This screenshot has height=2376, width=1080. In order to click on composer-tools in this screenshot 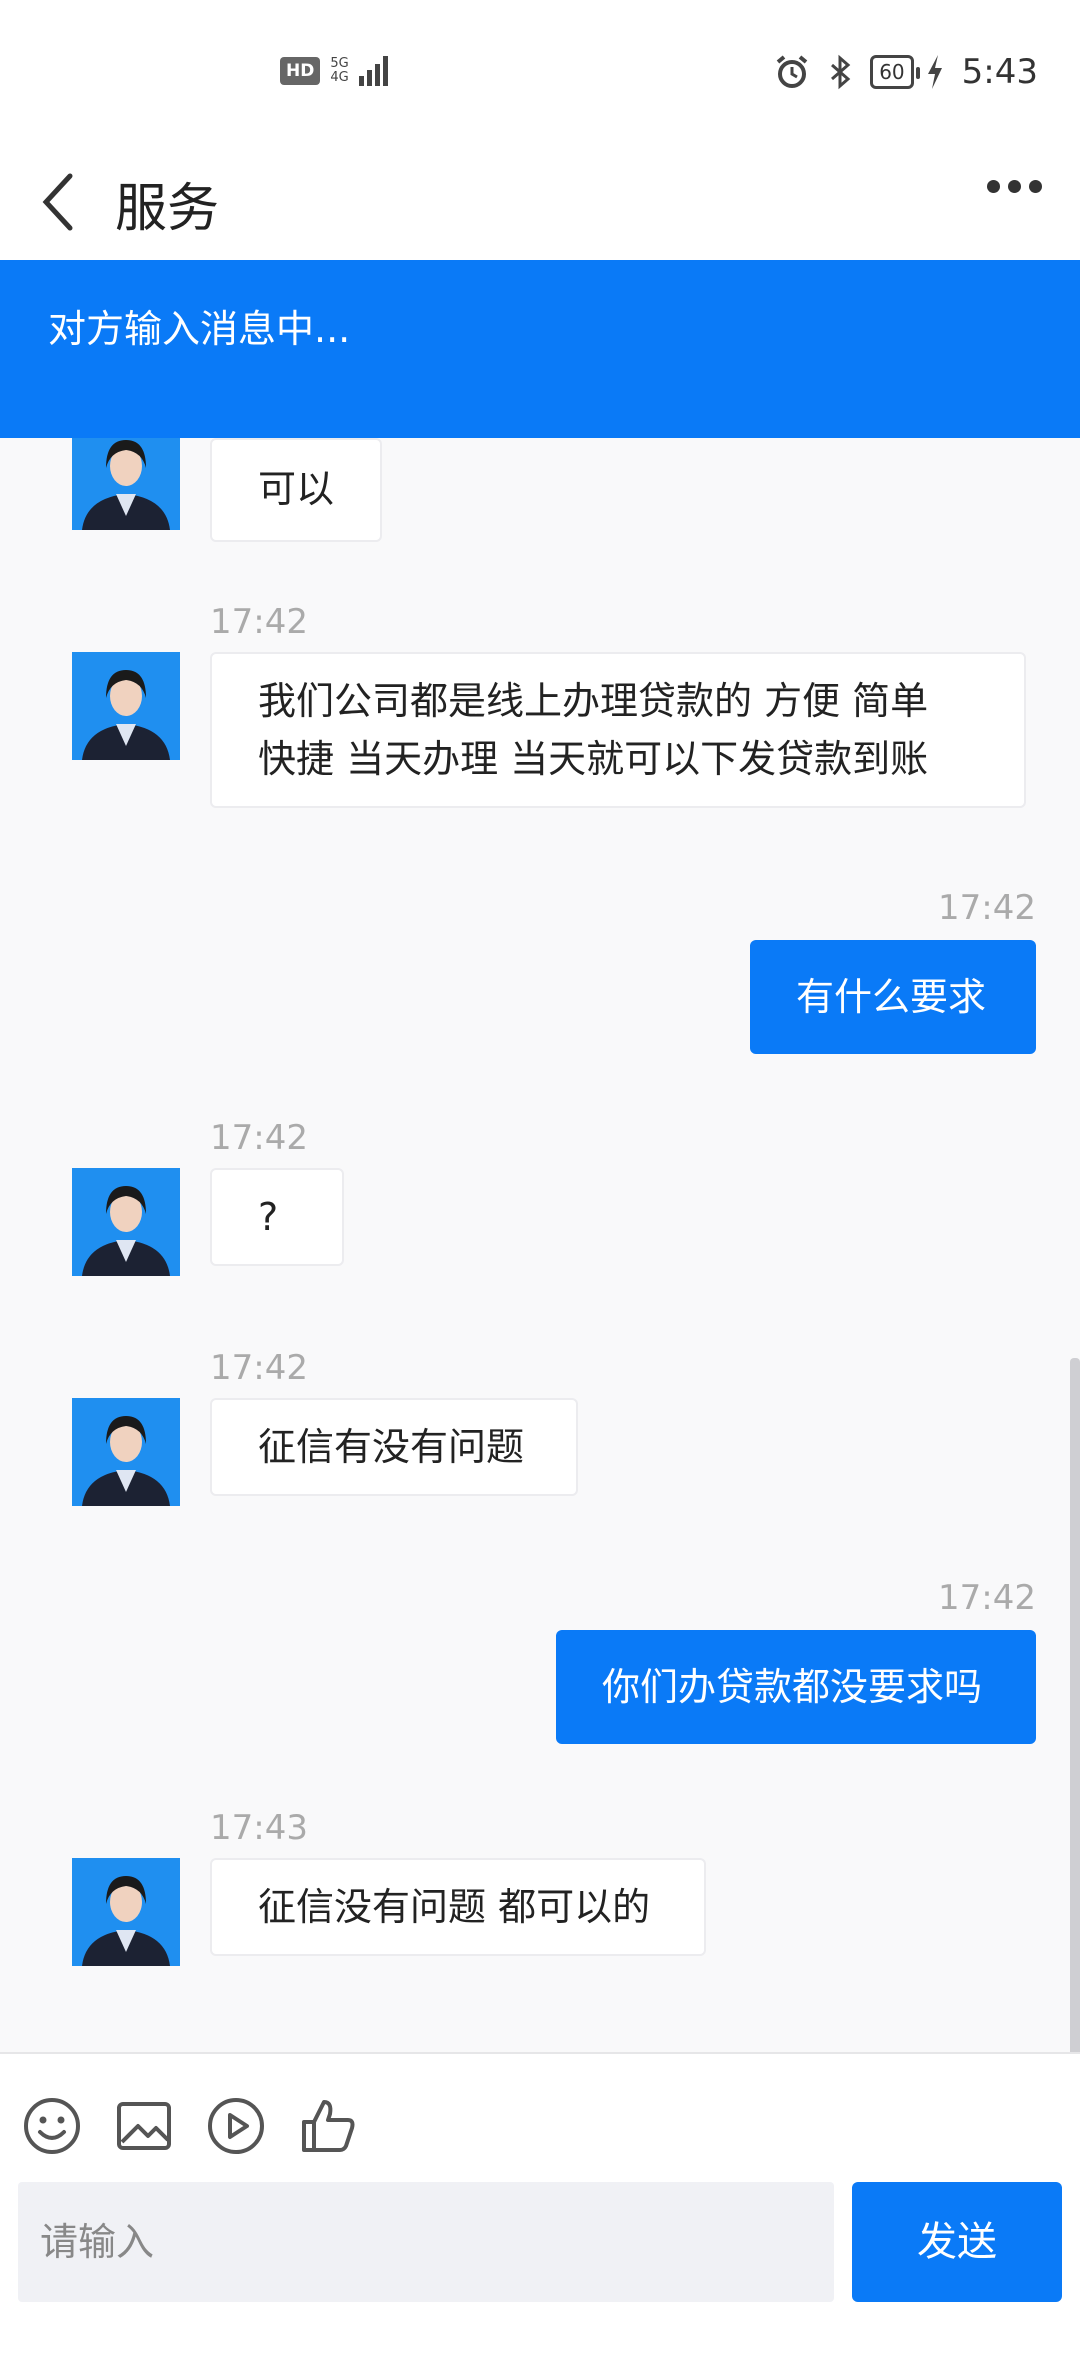, I will do `click(190, 2126)`.